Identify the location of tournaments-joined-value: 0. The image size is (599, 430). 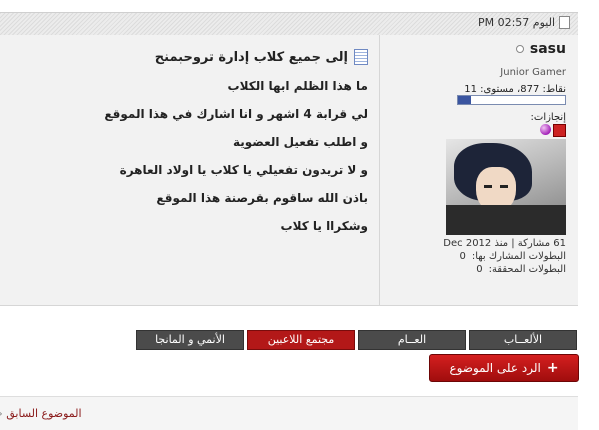
(462, 256).